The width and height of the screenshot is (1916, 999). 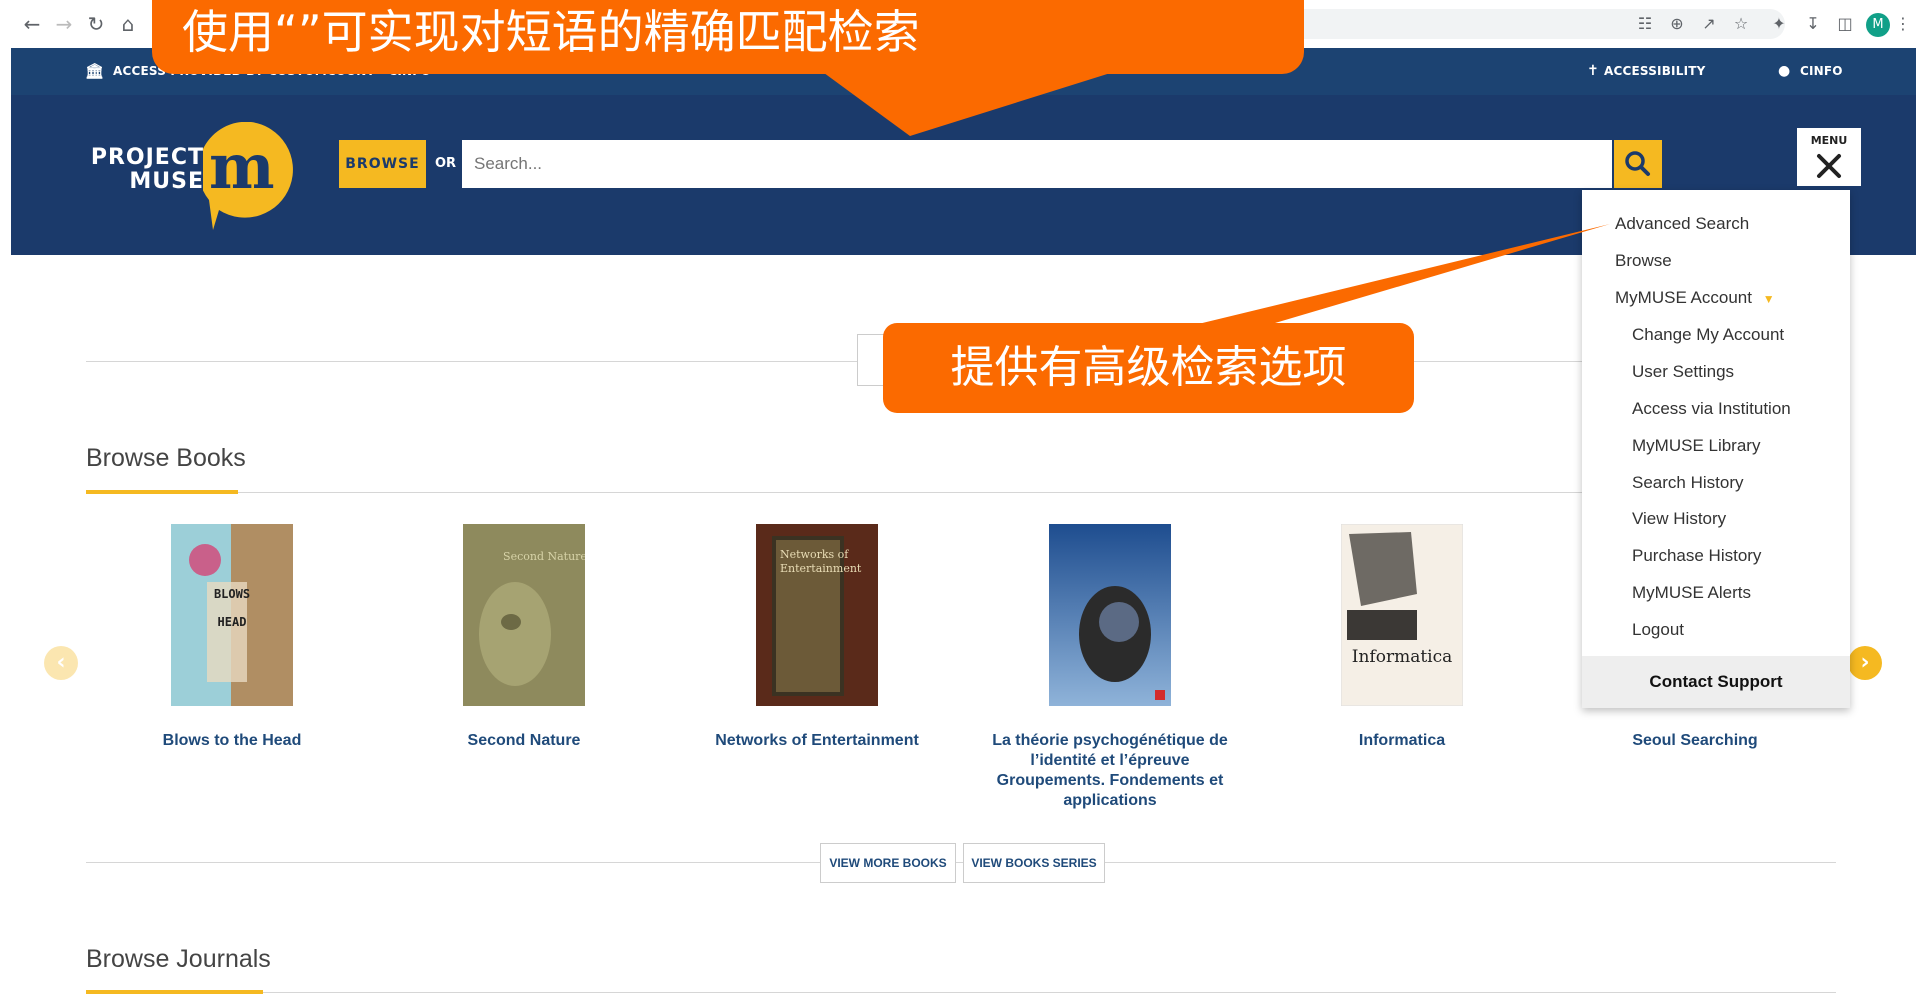 I want to click on book-cover: Second Nature, so click(x=524, y=615).